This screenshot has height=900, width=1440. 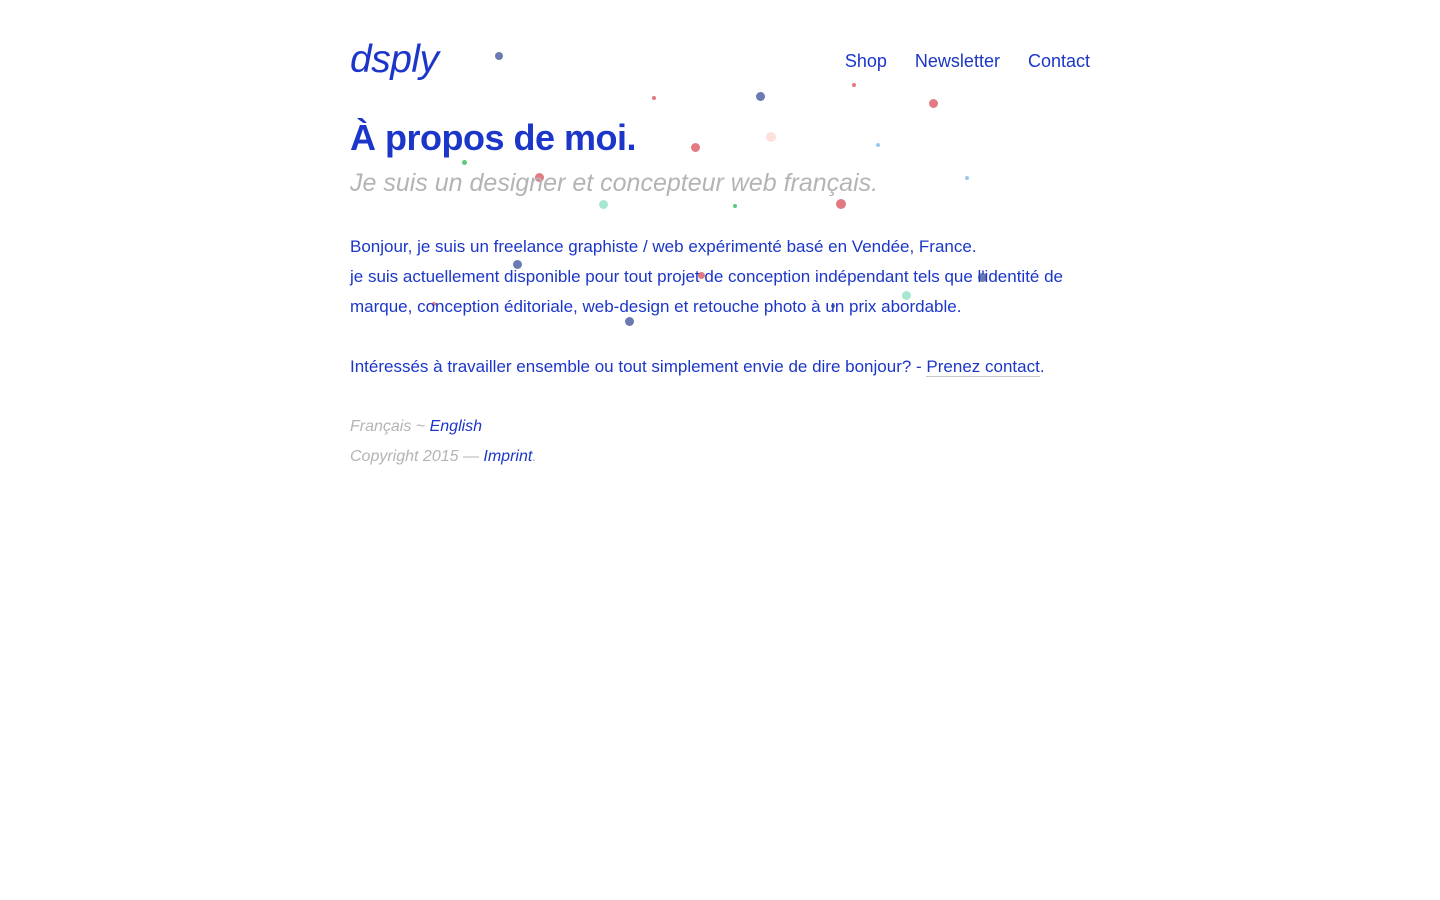 What do you see at coordinates (1042, 366) in the screenshot?
I see `contact-cta-suffix: .` at bounding box center [1042, 366].